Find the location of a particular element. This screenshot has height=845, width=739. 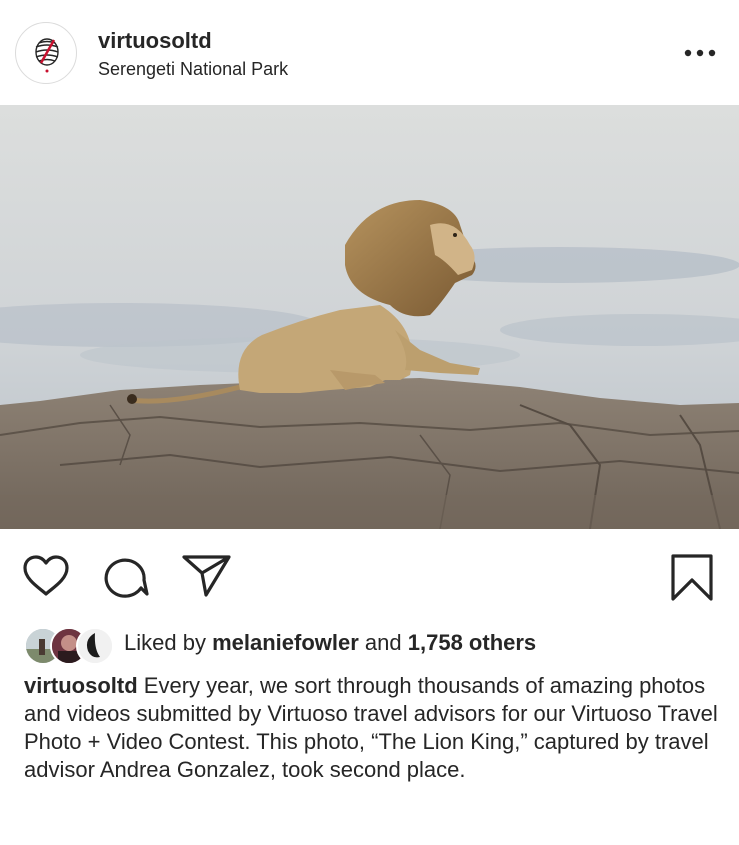

liker-avatars is located at coordinates (74, 647).